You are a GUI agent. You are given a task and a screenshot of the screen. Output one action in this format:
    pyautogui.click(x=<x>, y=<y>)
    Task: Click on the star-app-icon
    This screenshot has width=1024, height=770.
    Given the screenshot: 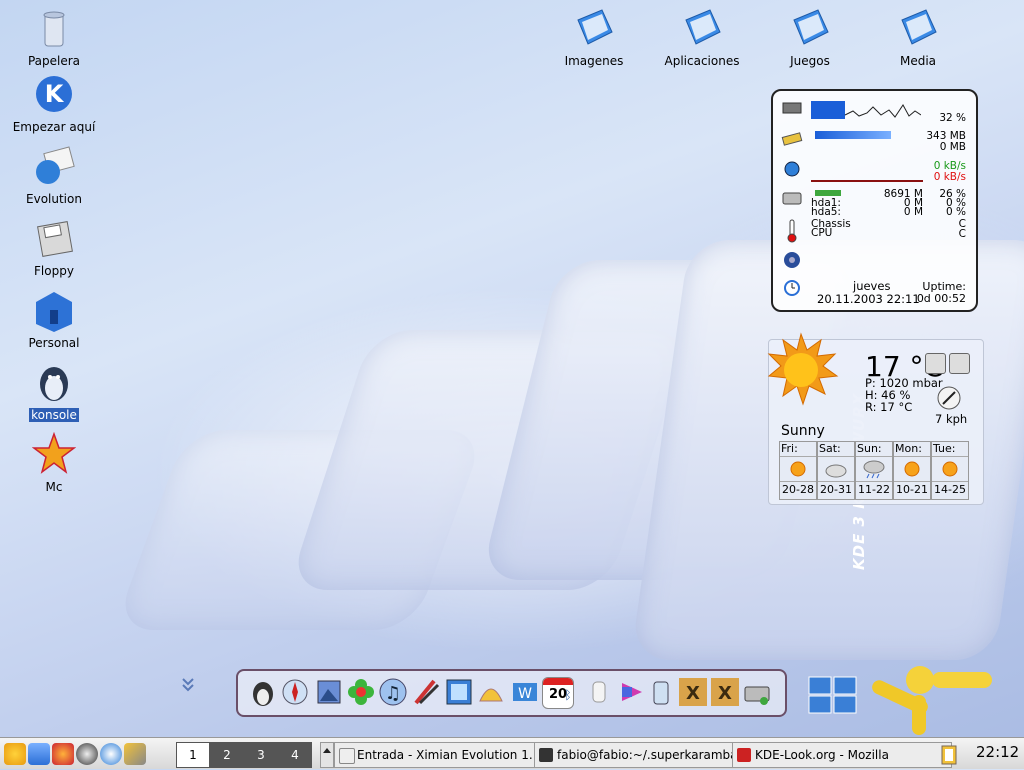 What is the action you would take?
    pyautogui.click(x=63, y=754)
    